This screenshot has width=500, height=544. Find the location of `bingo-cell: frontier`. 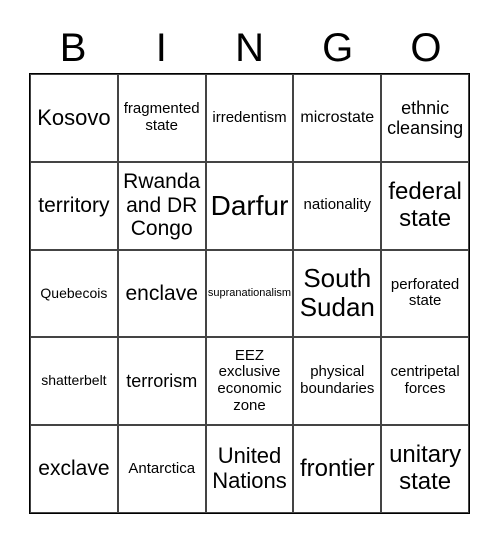

bingo-cell: frontier is located at coordinates (337, 469).